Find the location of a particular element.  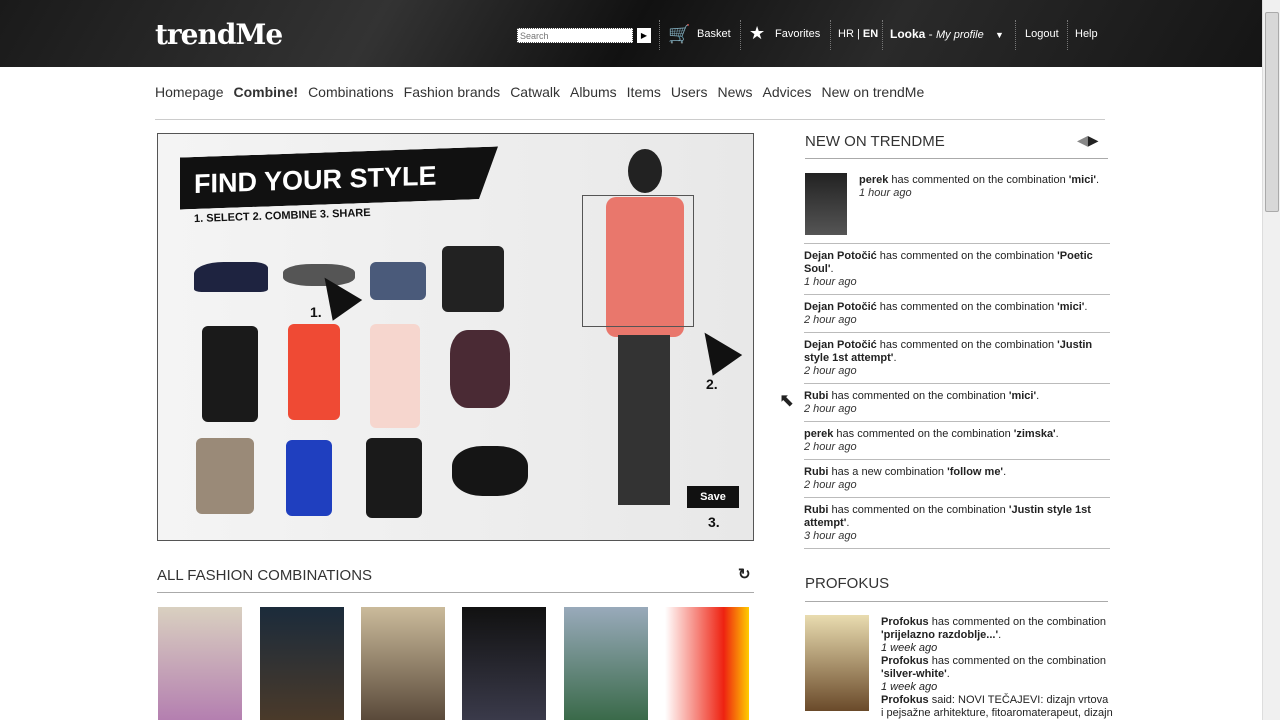

nav-item: Albums is located at coordinates (593, 92).